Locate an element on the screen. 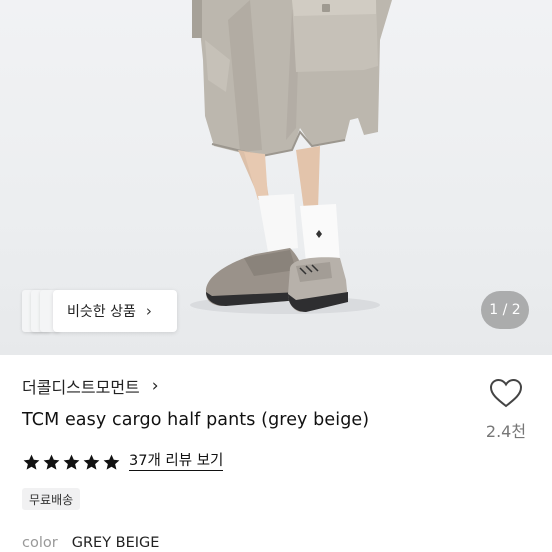 The height and width of the screenshot is (552, 552). option-row: color GREY BEIGE is located at coordinates (90, 542).